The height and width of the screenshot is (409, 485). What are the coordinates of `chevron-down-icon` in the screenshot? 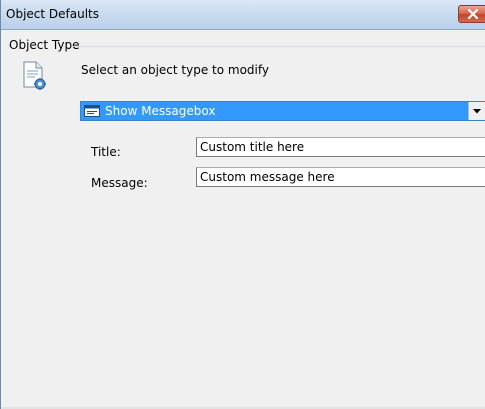 It's located at (477, 111).